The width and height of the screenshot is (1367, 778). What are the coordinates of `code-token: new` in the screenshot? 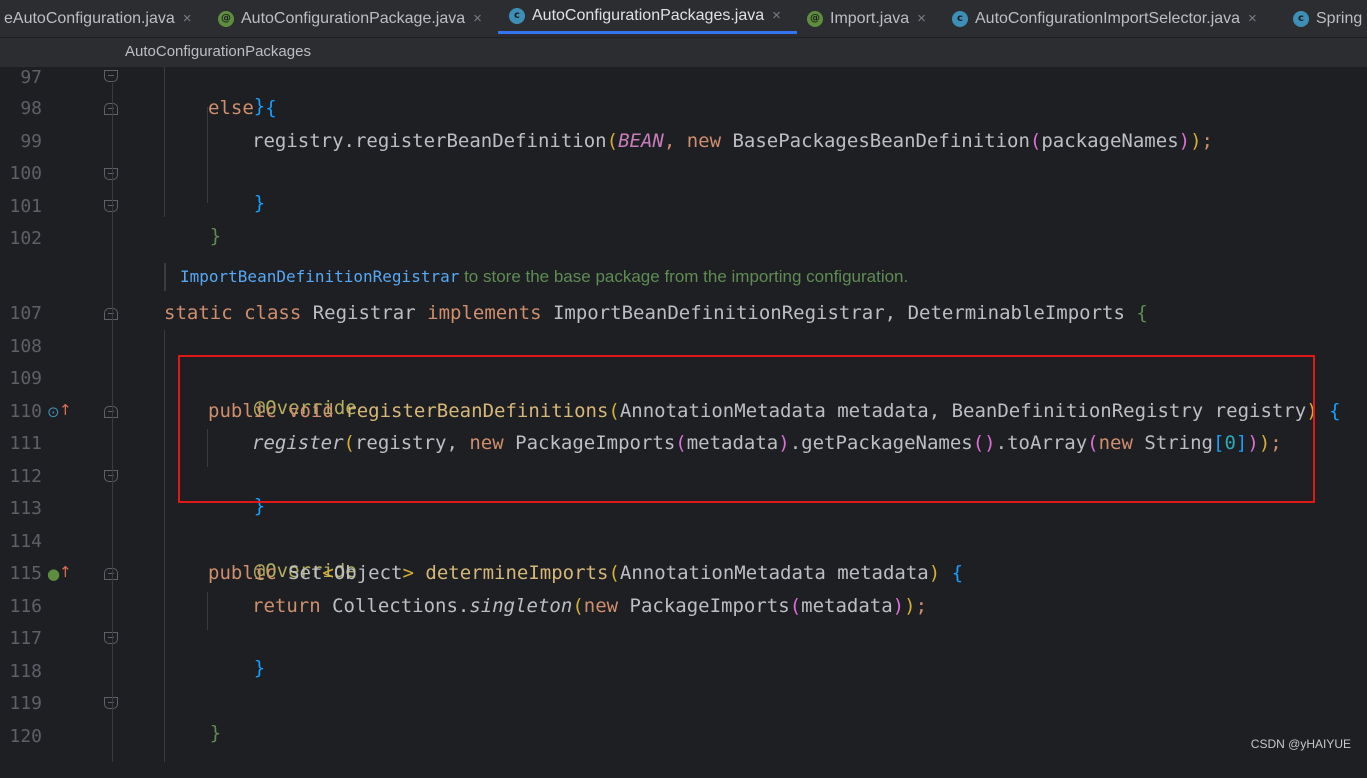 It's located at (601, 606).